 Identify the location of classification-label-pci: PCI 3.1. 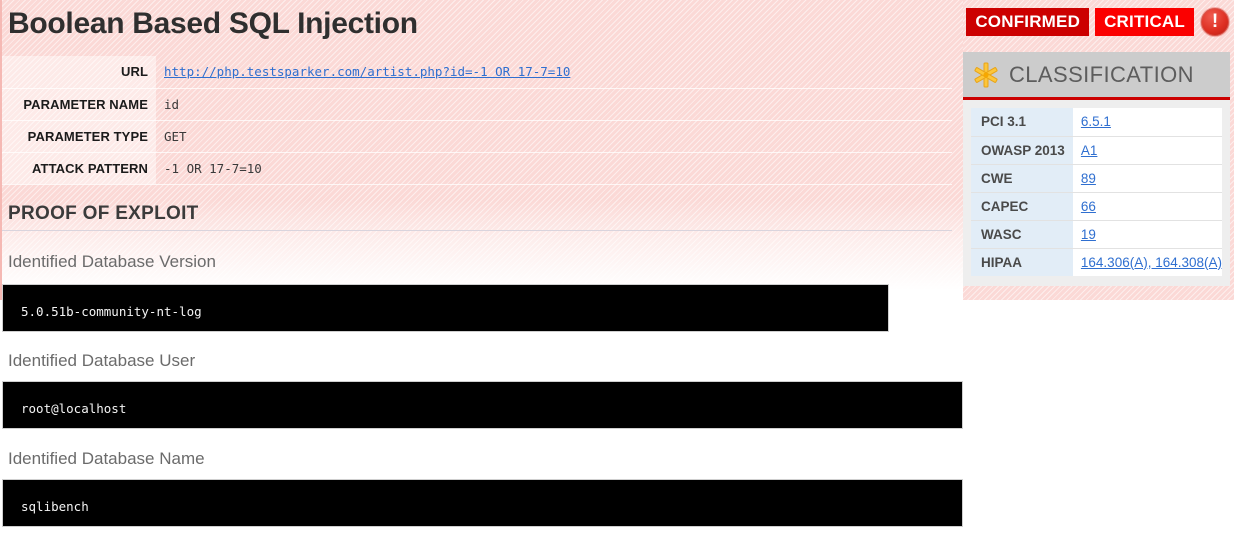
(1022, 122).